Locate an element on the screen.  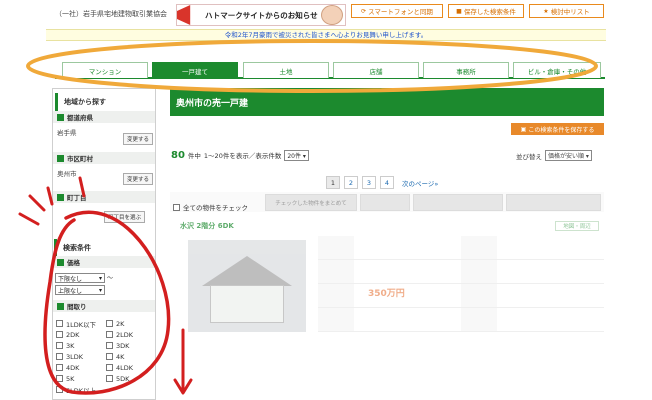
sync-smartphone-button: ⟳ スマートフォンと同期 is located at coordinates (397, 11).